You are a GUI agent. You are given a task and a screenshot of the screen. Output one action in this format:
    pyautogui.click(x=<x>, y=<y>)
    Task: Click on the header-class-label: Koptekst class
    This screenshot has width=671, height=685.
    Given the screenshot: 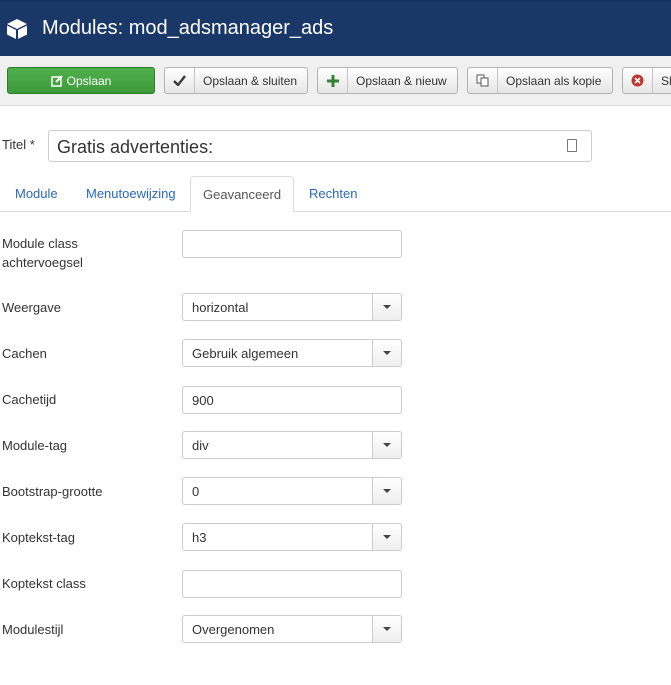 What is the action you would take?
    pyautogui.click(x=44, y=583)
    